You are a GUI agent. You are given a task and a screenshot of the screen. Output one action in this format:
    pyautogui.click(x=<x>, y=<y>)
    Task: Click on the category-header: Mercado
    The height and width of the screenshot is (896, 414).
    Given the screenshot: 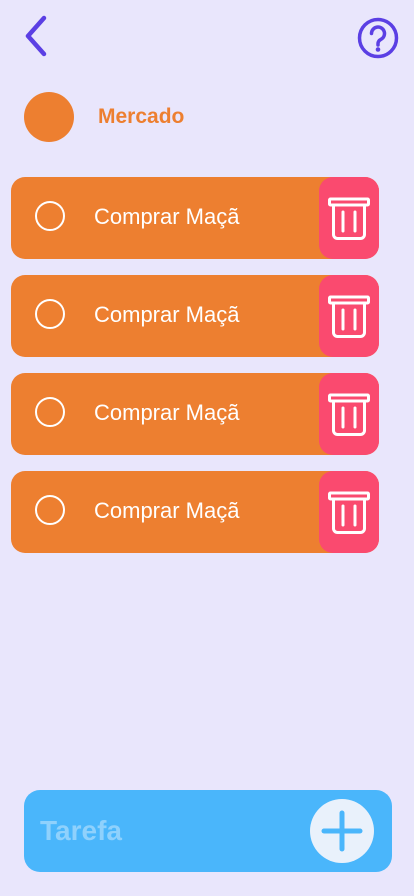 What is the action you would take?
    pyautogui.click(x=104, y=117)
    